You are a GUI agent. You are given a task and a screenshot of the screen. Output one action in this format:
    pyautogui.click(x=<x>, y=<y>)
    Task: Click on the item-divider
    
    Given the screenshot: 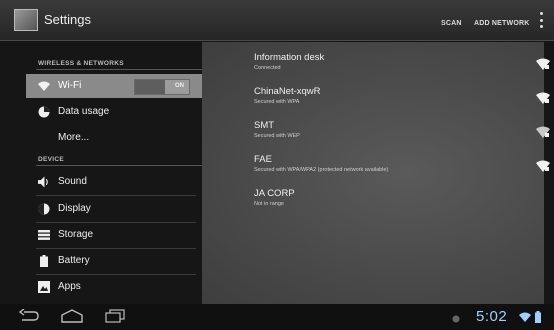 What is the action you would take?
    pyautogui.click(x=116, y=195)
    